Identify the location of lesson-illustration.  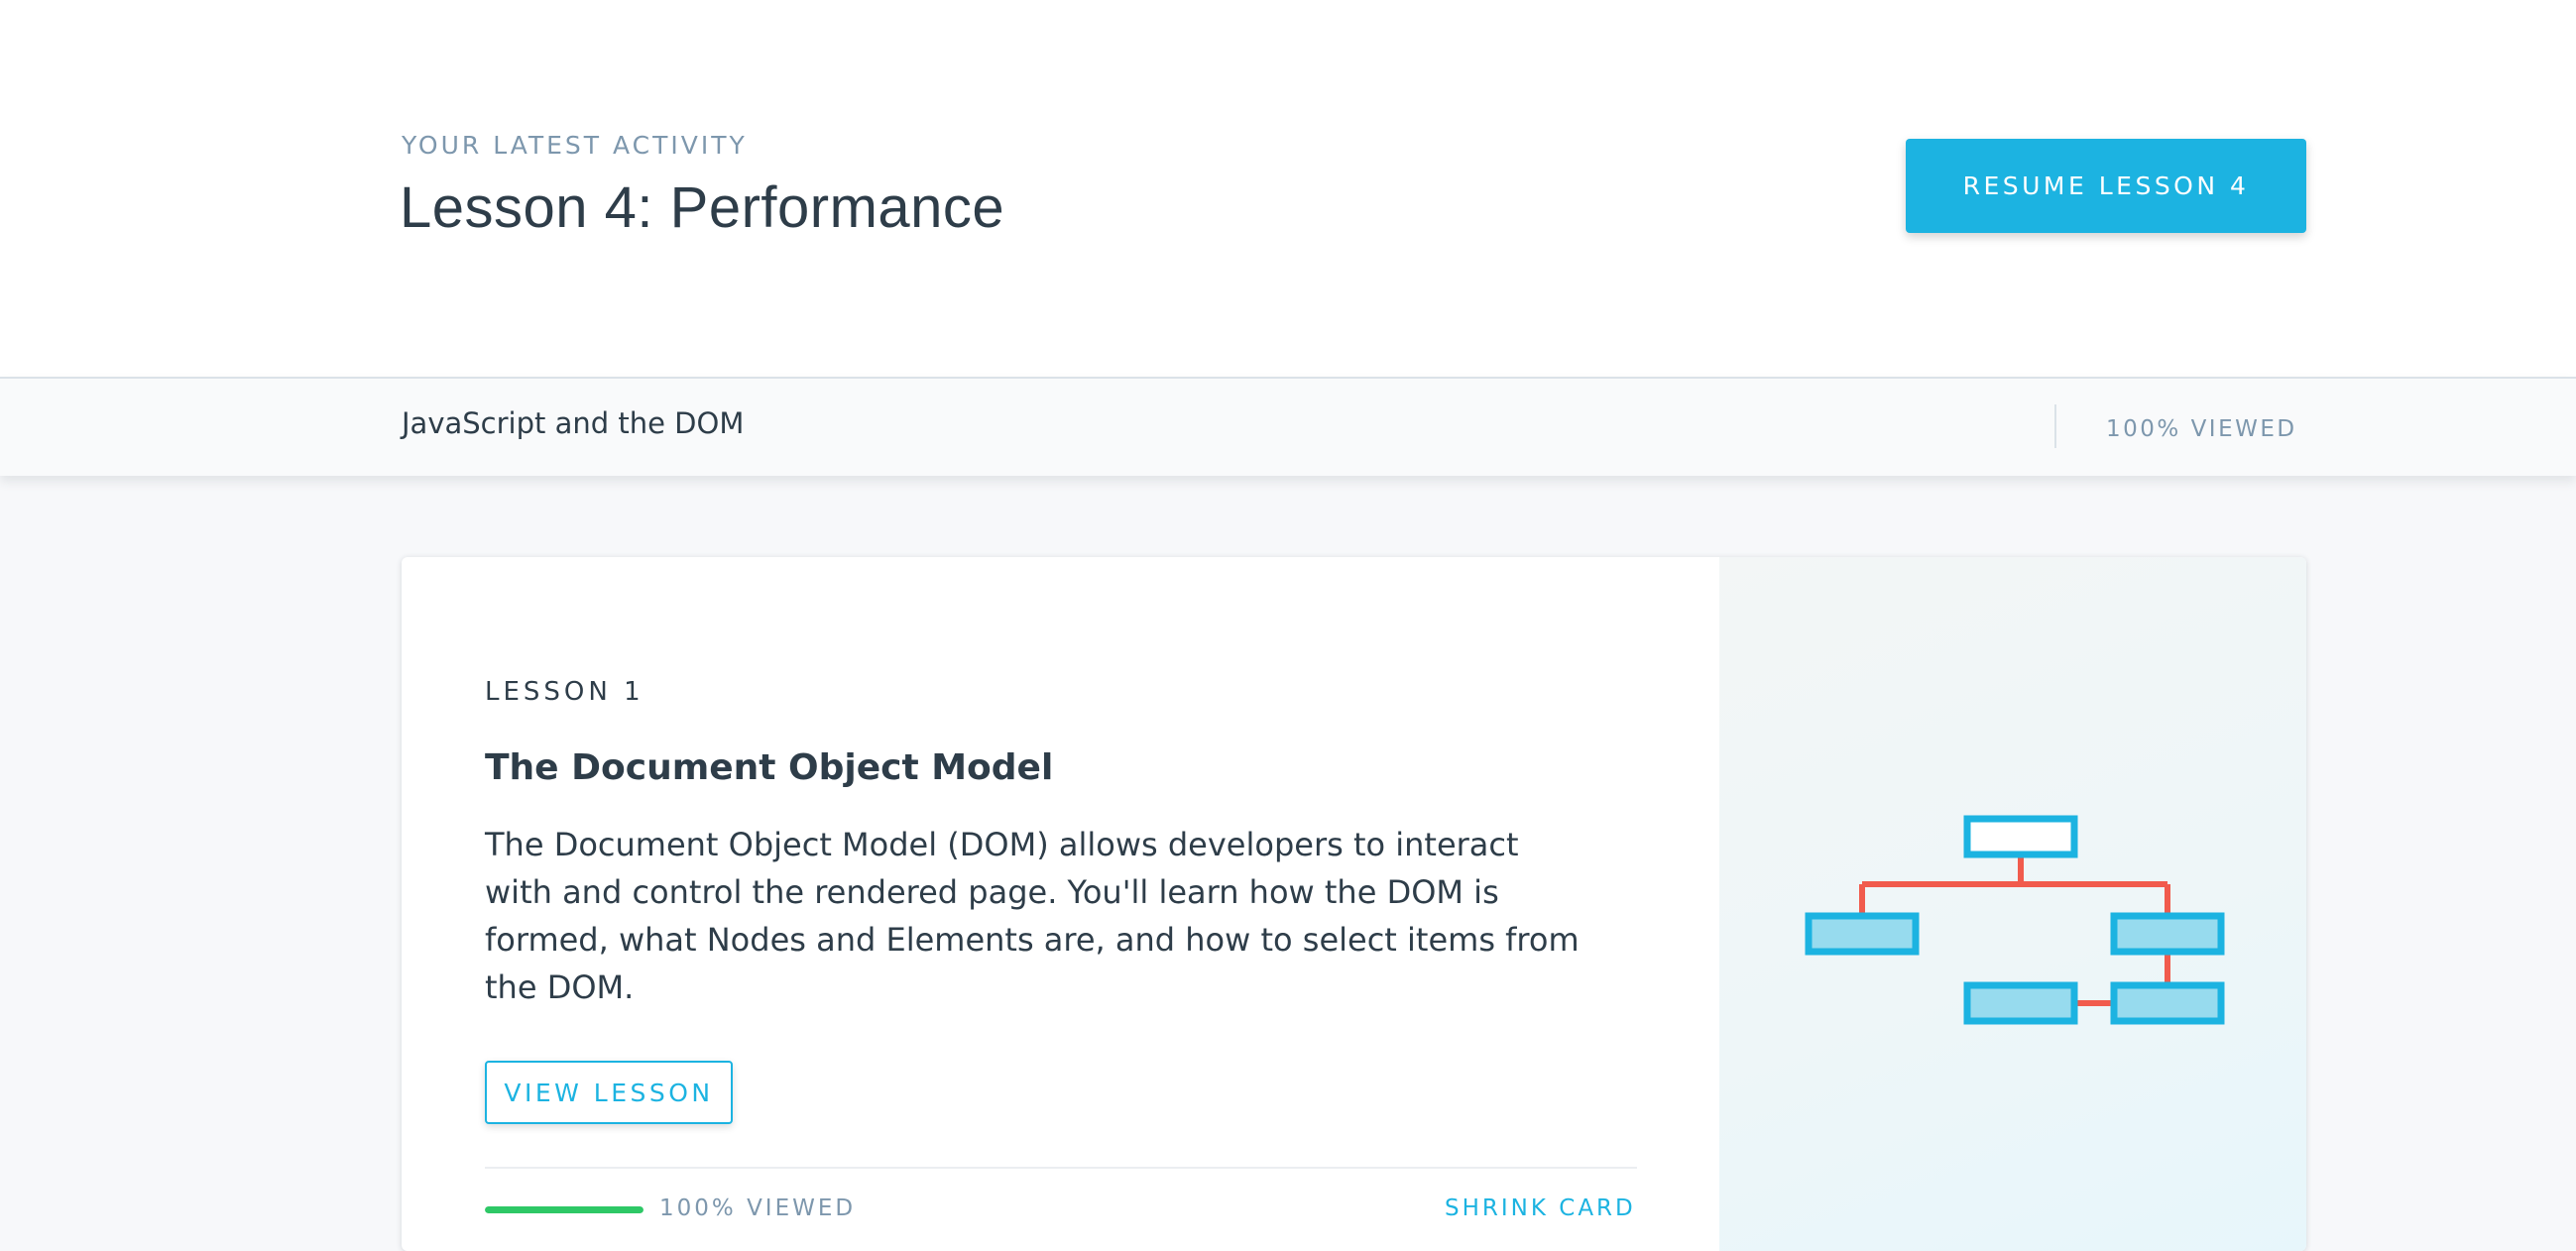
(2013, 904).